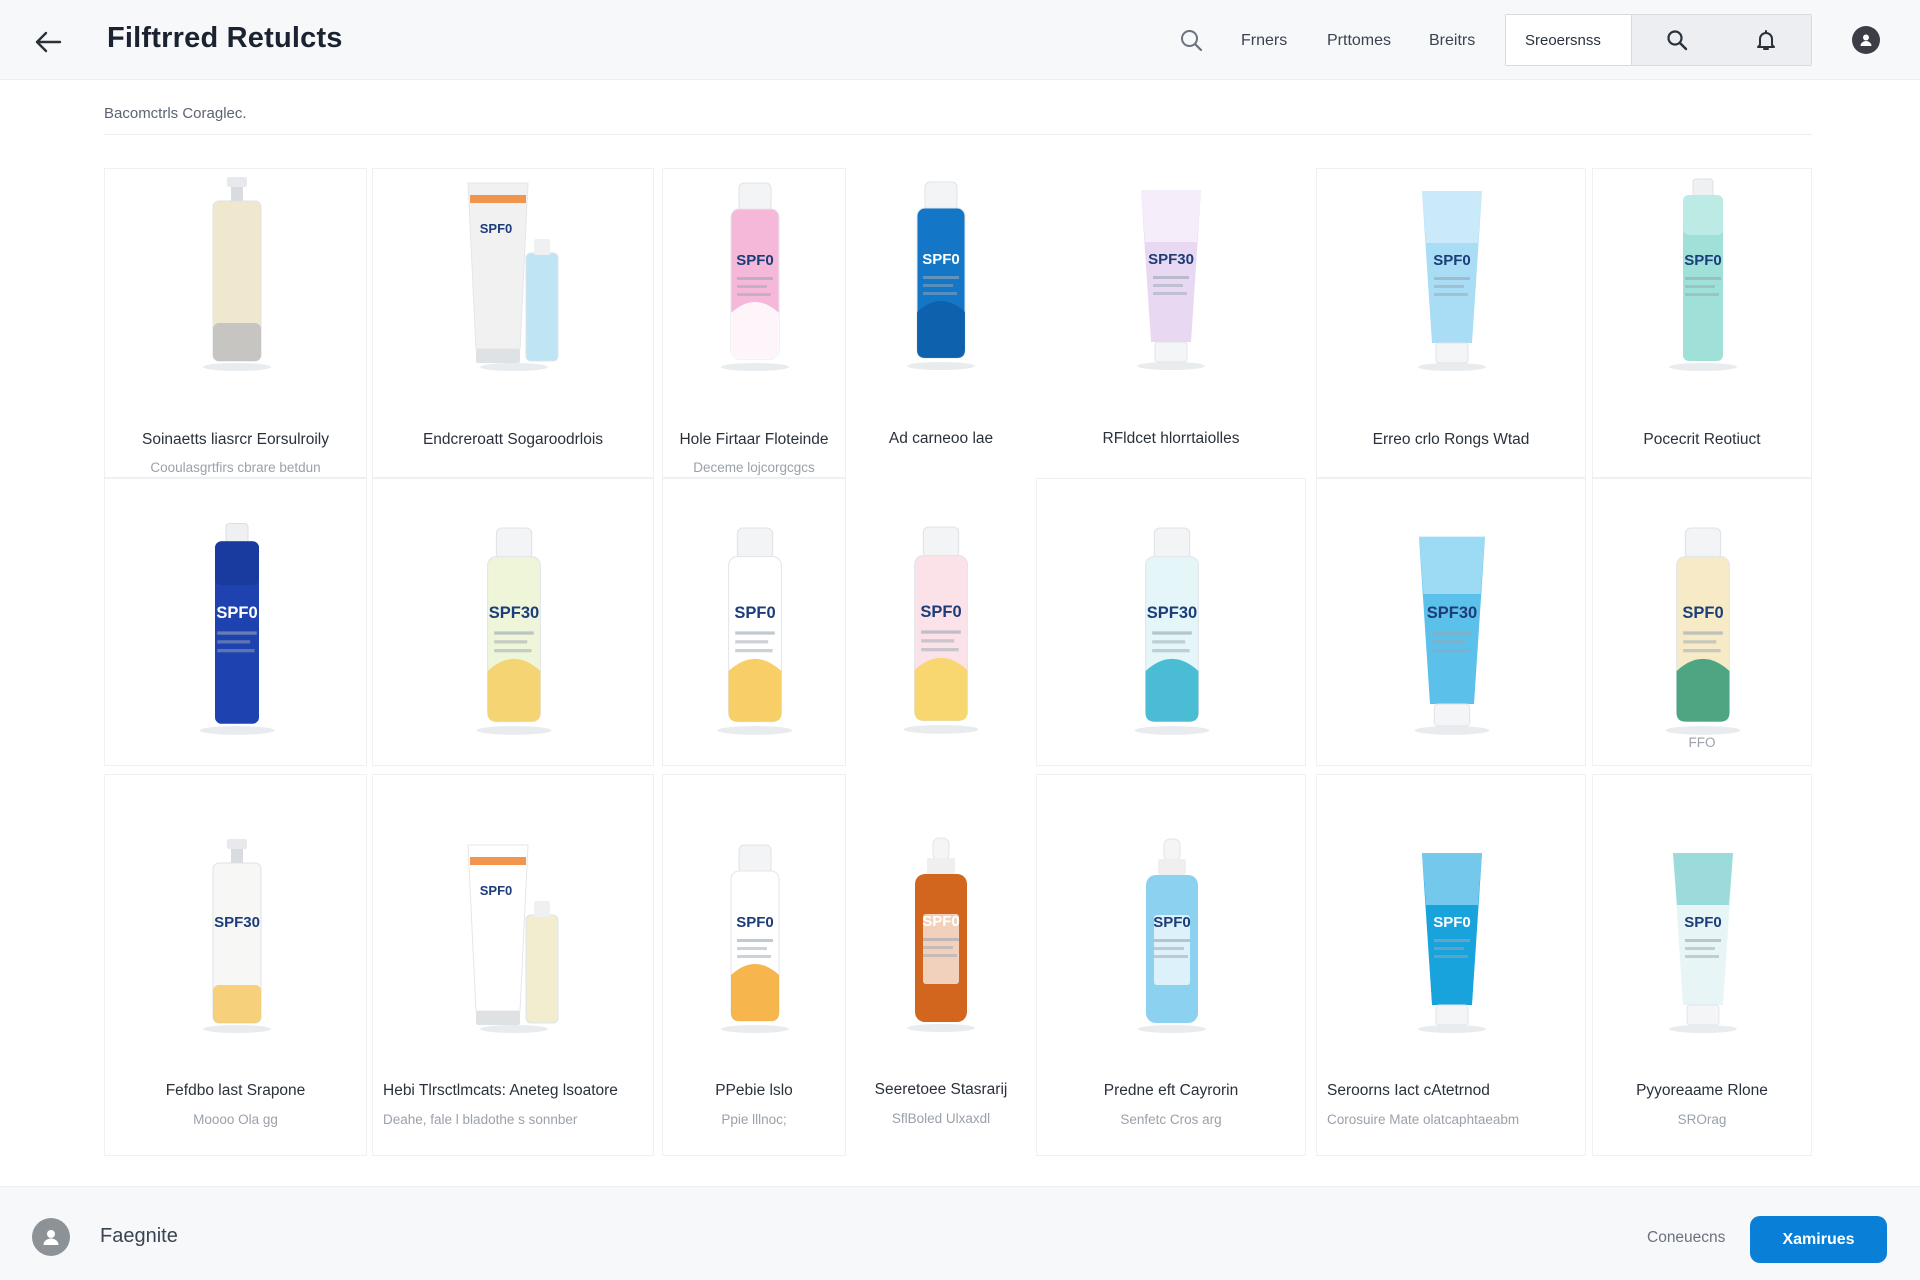 The height and width of the screenshot is (1280, 1920). Describe the element at coordinates (1452, 41) in the screenshot. I see `nav-link-3: Breitrs` at that location.